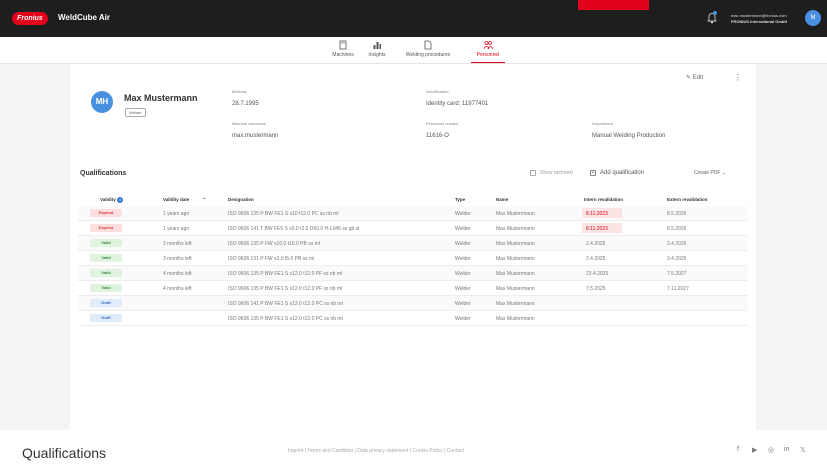 The height and width of the screenshot is (465, 827). What do you see at coordinates (102, 102) in the screenshot?
I see `profile-avatar: MH` at bounding box center [102, 102].